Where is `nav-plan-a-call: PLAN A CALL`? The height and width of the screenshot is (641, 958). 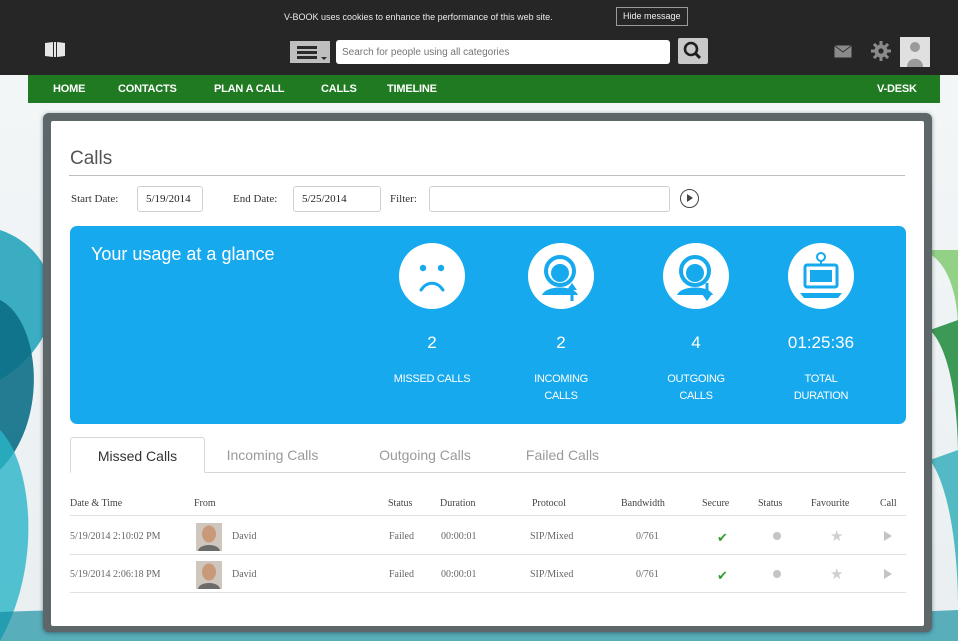 nav-plan-a-call: PLAN A CALL is located at coordinates (249, 89).